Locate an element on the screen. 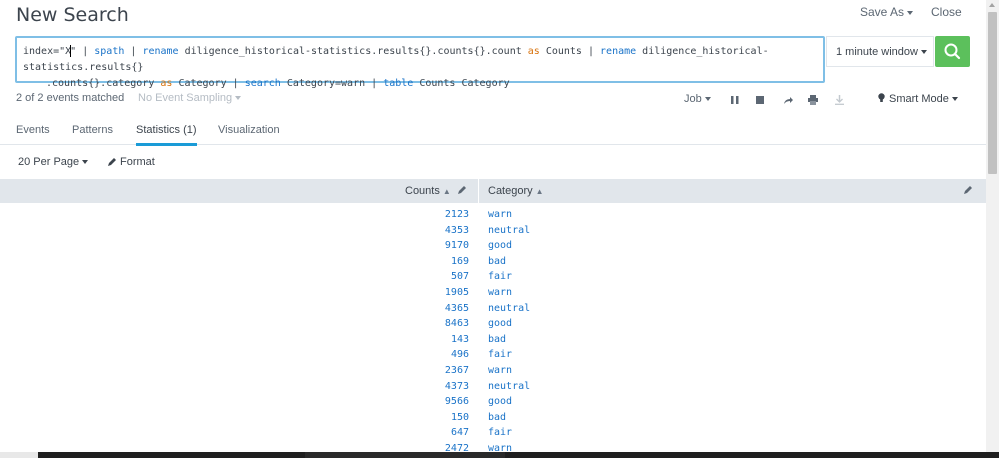 The height and width of the screenshot is (458, 999). table-row: 4353 neutral is located at coordinates (493, 232).